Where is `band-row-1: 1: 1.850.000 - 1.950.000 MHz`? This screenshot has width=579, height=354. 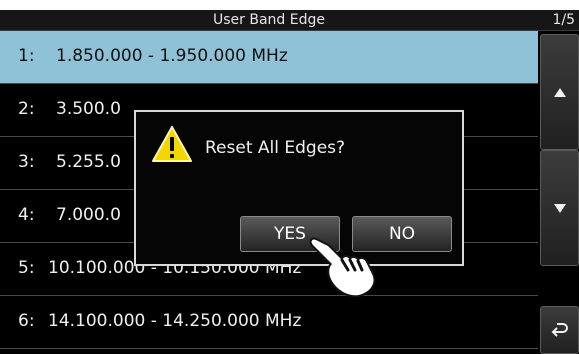
band-row-1: 1: 1.850.000 - 1.950.000 MHz is located at coordinates (269, 57).